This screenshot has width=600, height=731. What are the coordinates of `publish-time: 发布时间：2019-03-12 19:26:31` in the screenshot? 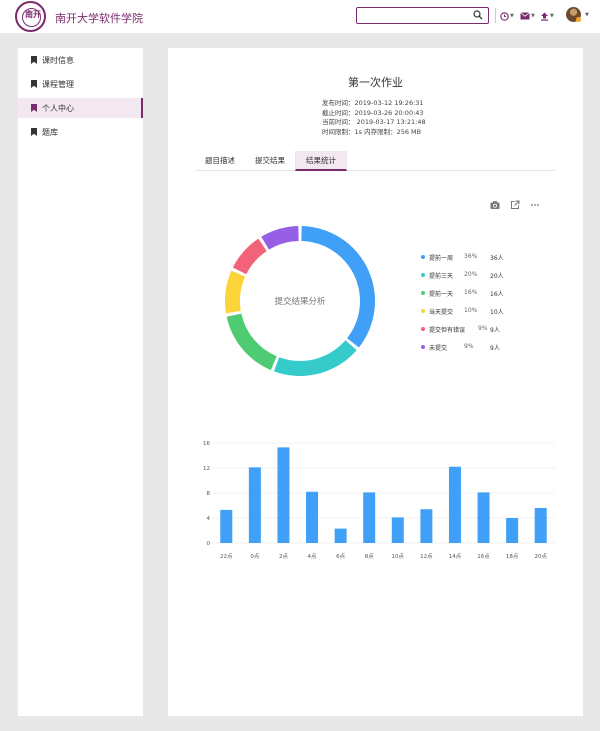 It's located at (373, 103).